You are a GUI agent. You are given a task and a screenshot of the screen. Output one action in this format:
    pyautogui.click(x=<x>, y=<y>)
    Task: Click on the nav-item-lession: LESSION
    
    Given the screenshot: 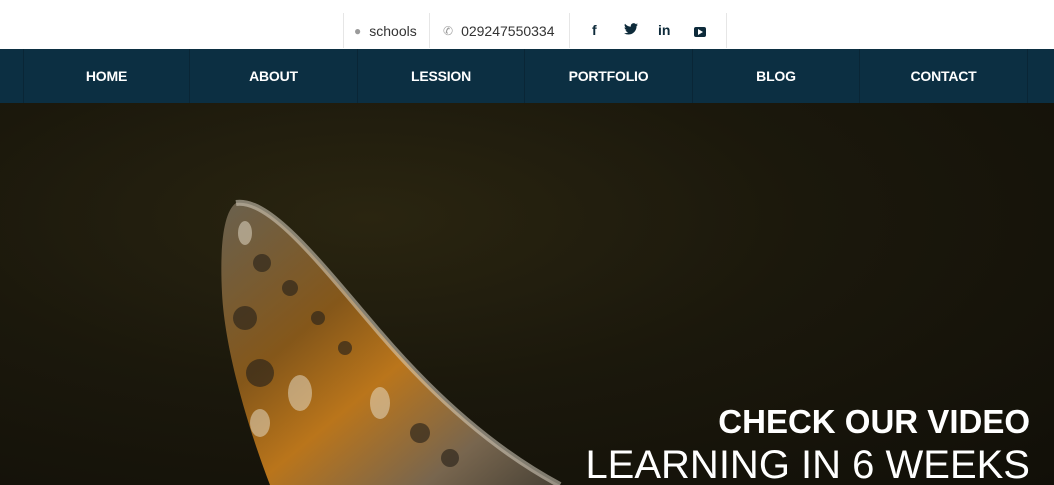 What is the action you would take?
    pyautogui.click(x=440, y=76)
    